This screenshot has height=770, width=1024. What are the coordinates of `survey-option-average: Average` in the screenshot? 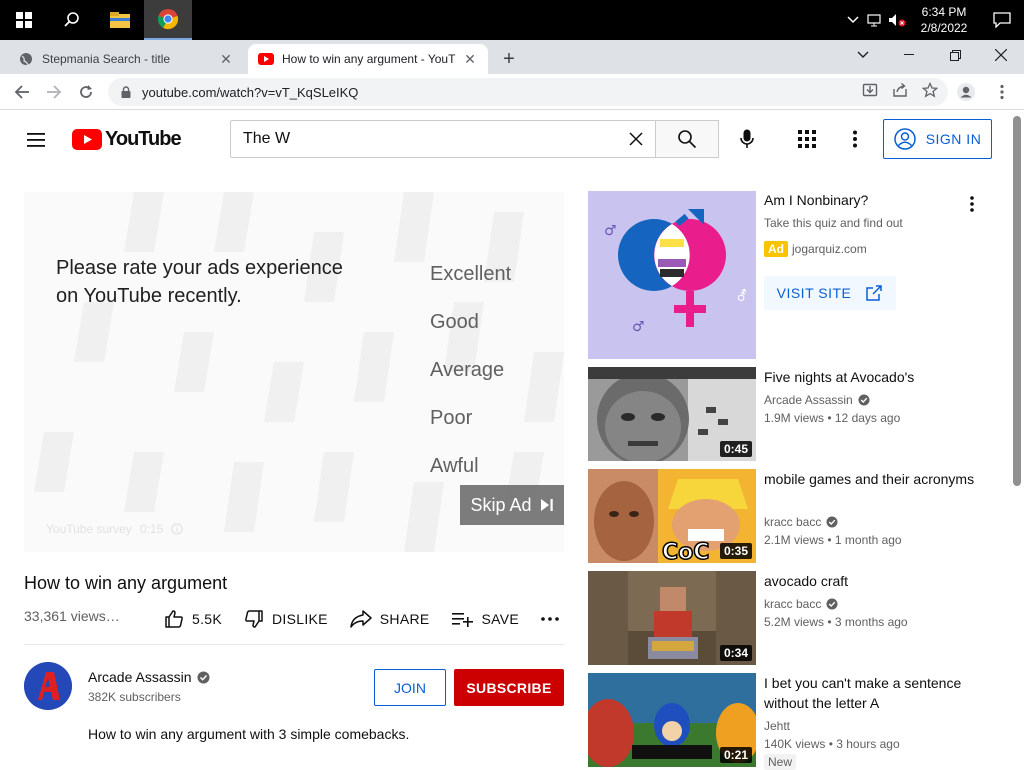 It's located at (467, 370).